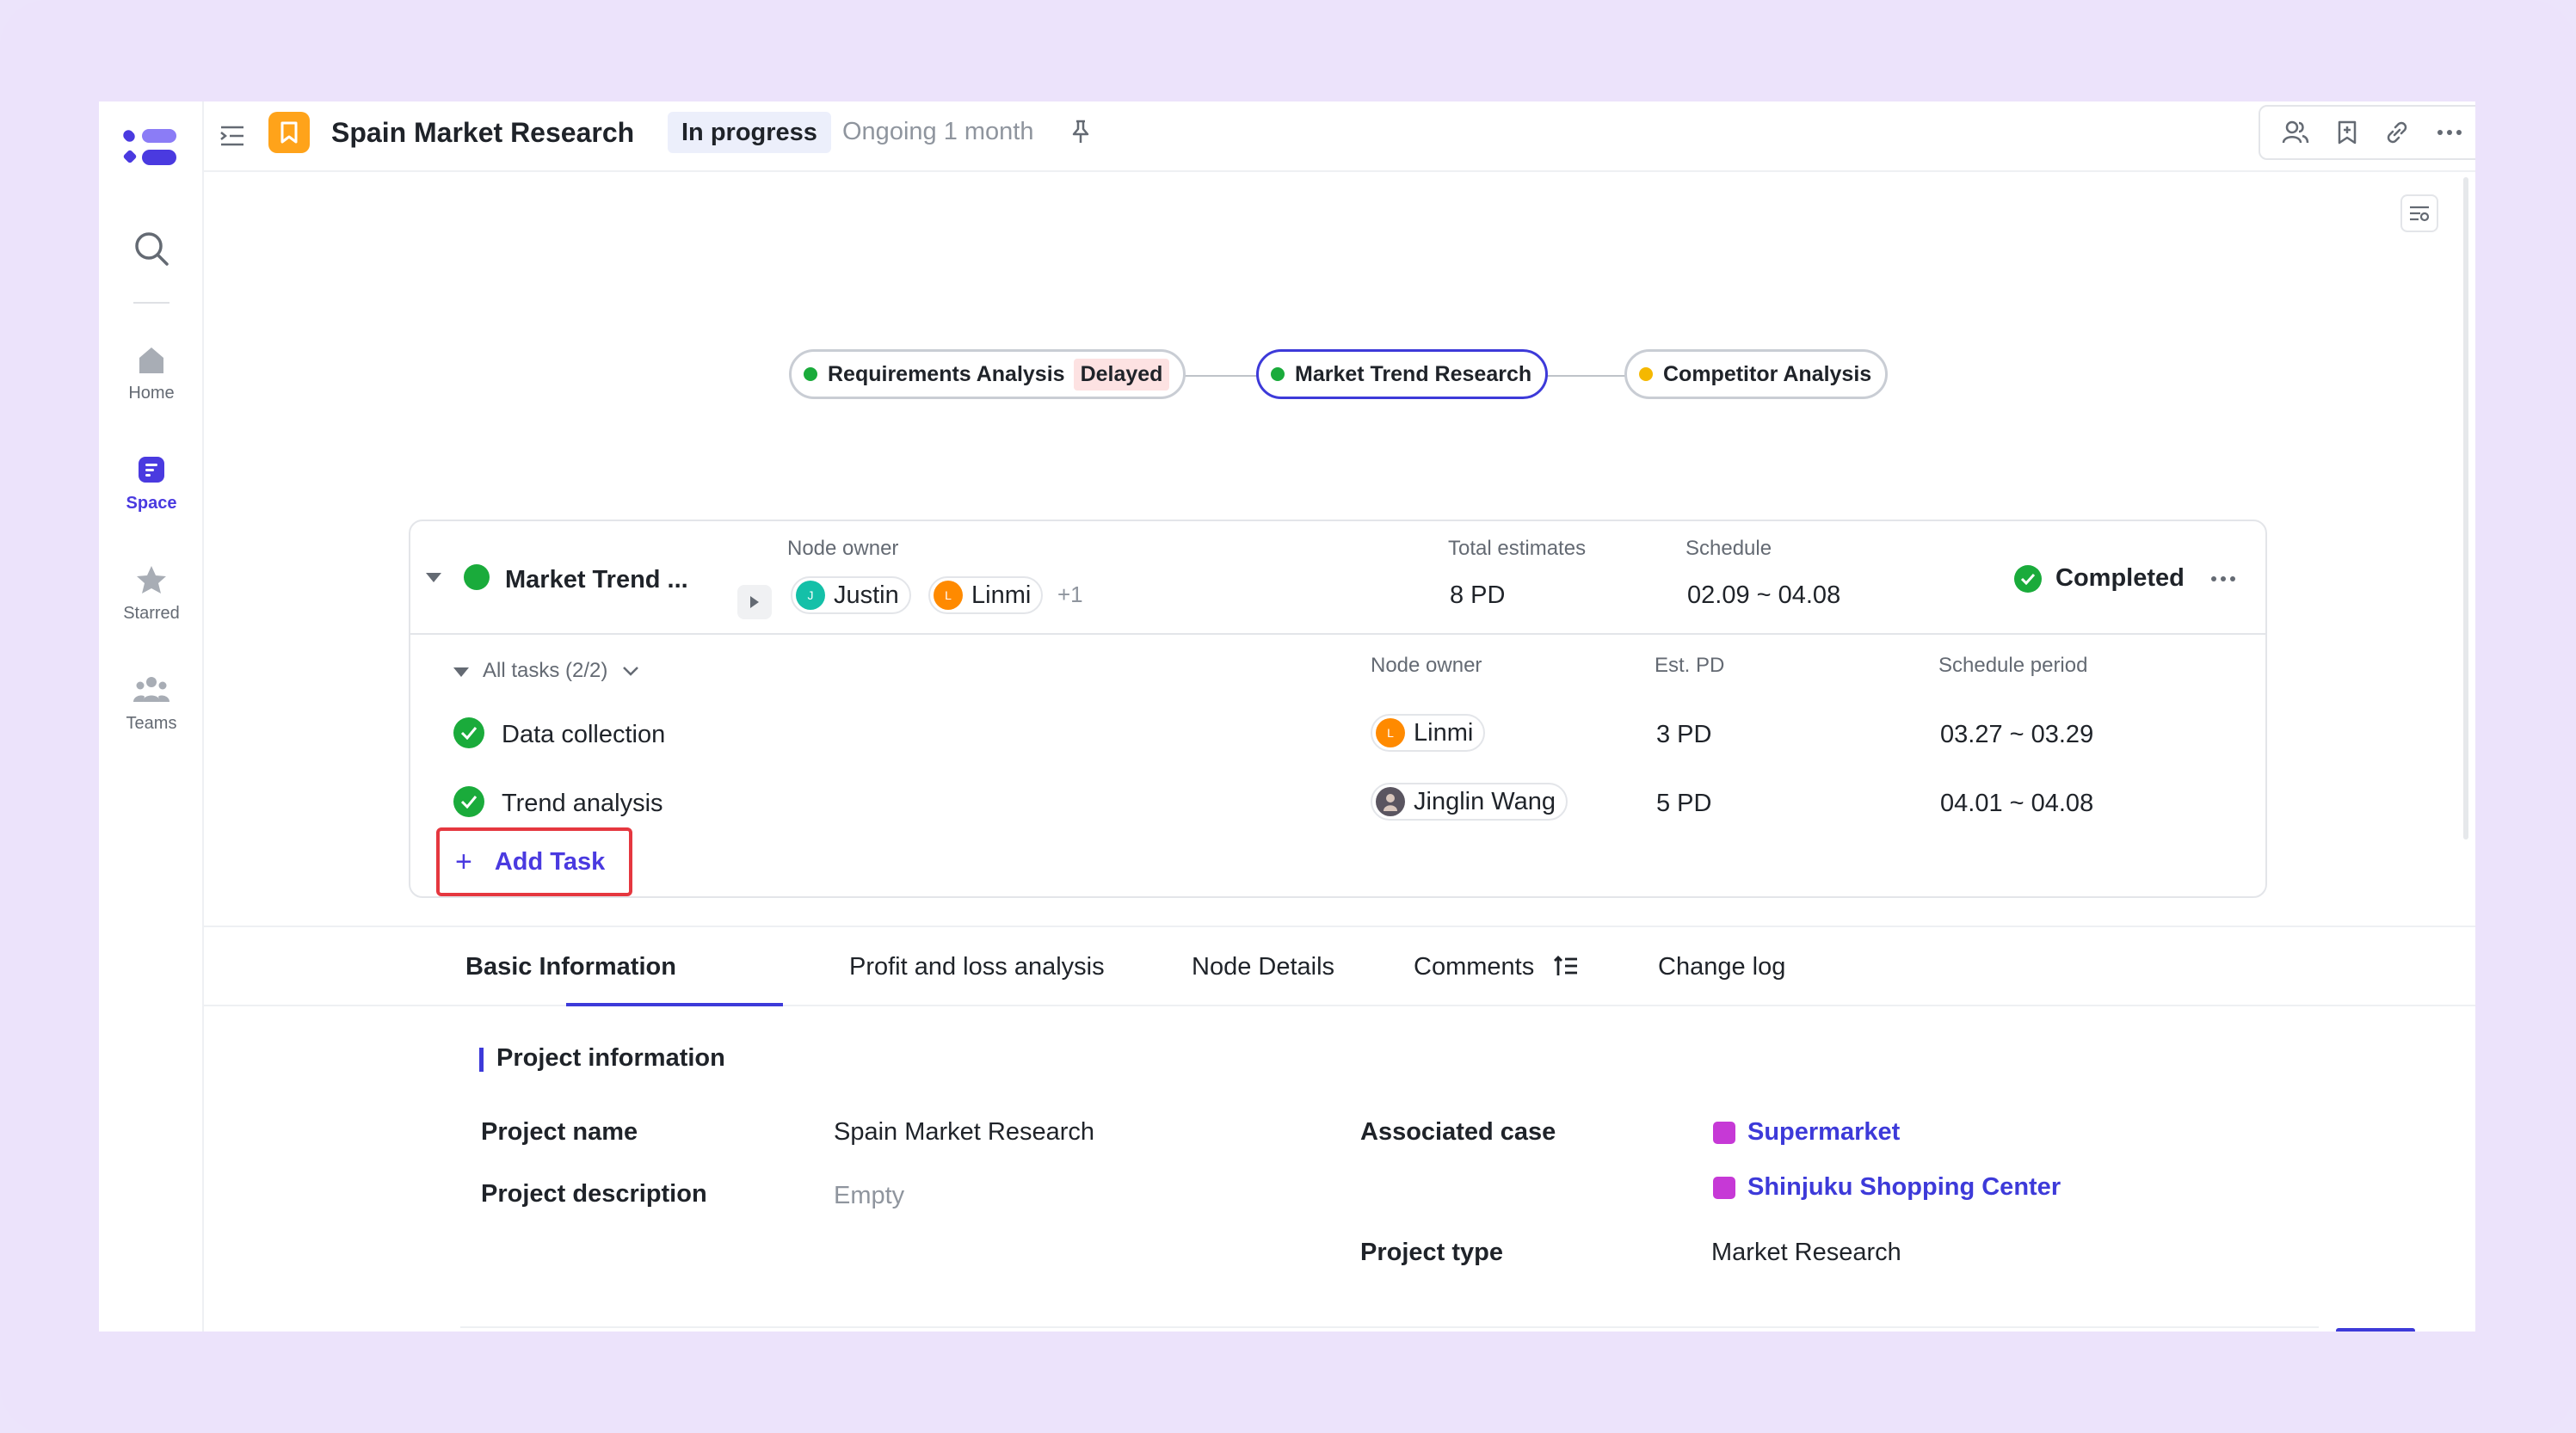  What do you see at coordinates (461, 672) in the screenshot?
I see `tasks-caret-icon` at bounding box center [461, 672].